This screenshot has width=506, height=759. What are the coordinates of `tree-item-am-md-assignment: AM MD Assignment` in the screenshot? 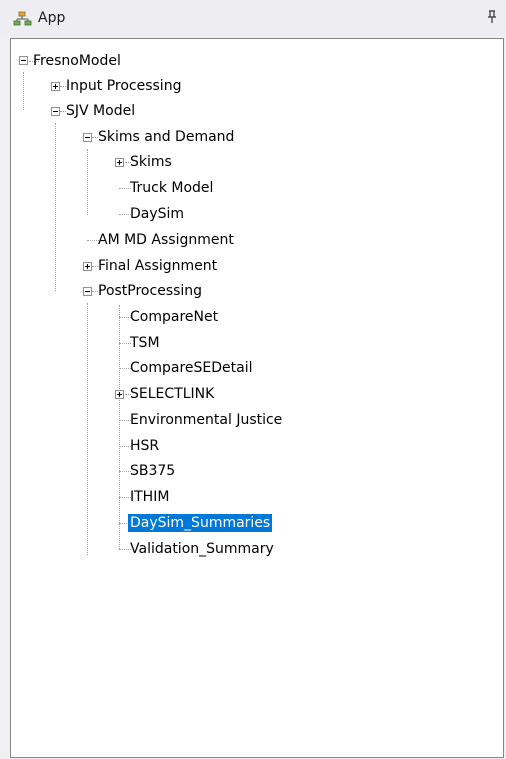 It's located at (166, 240).